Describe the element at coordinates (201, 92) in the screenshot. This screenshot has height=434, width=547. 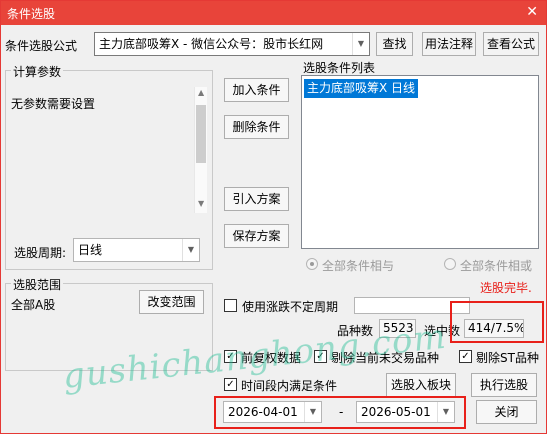
I see `scroll-up-icon: ▲` at that location.